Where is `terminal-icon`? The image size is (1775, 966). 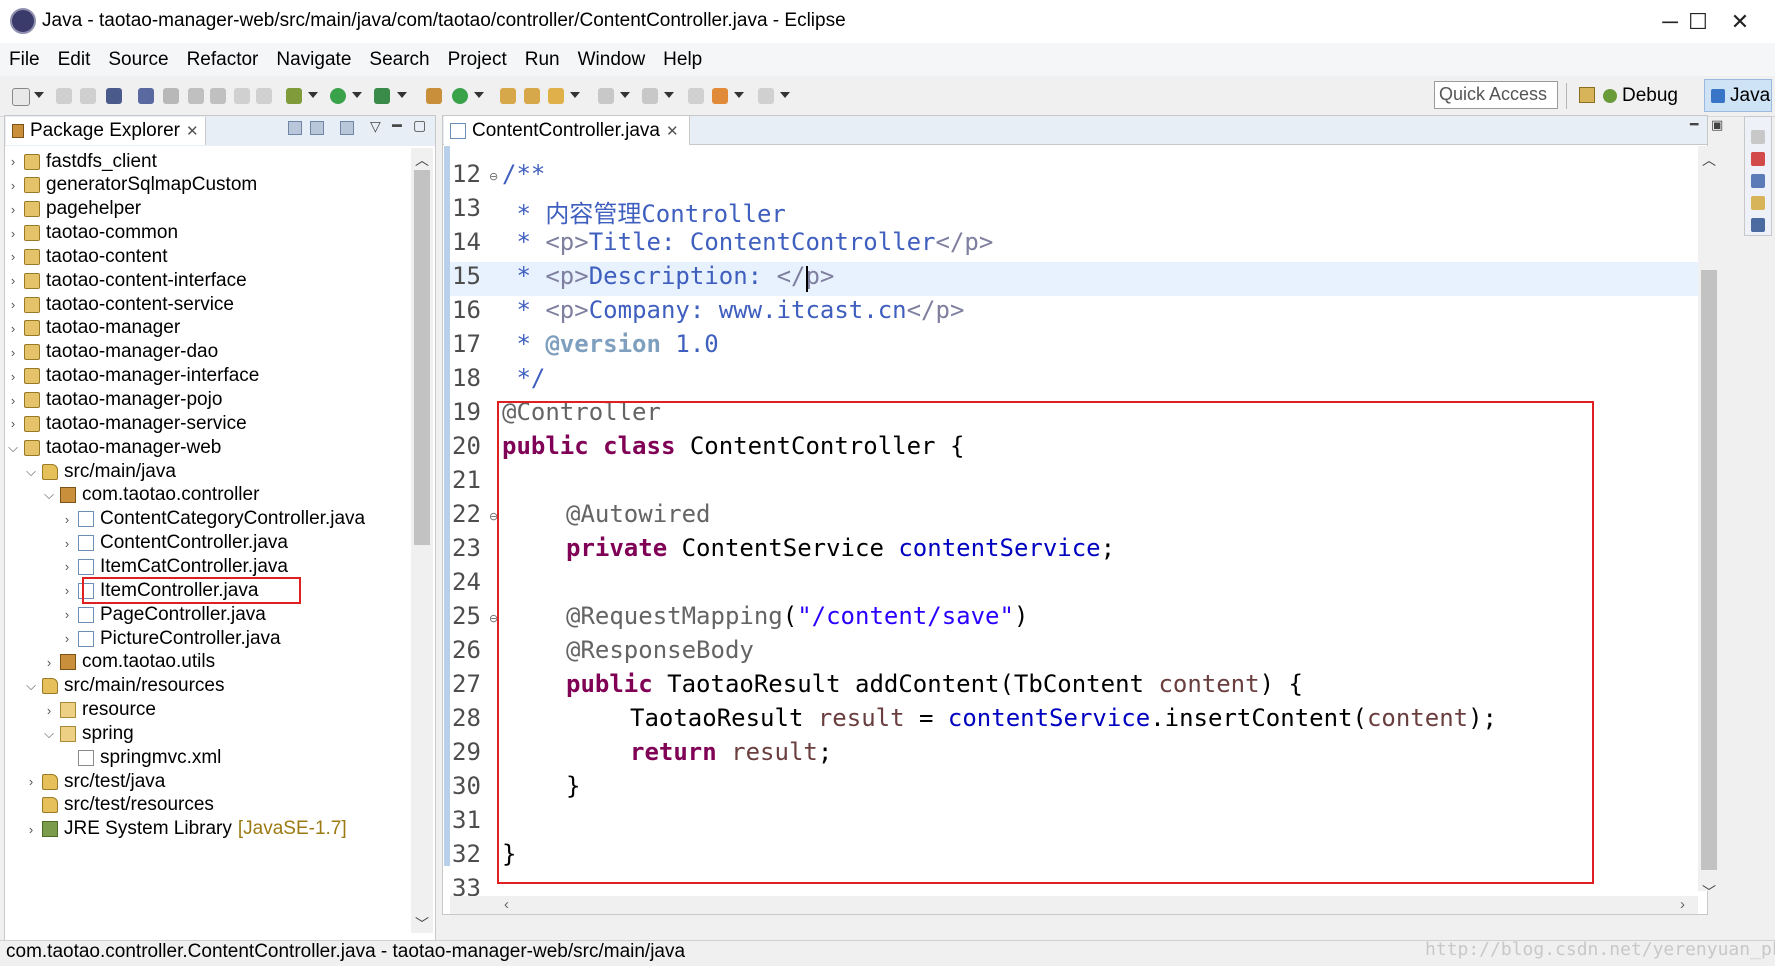
terminal-icon is located at coordinates (114, 96).